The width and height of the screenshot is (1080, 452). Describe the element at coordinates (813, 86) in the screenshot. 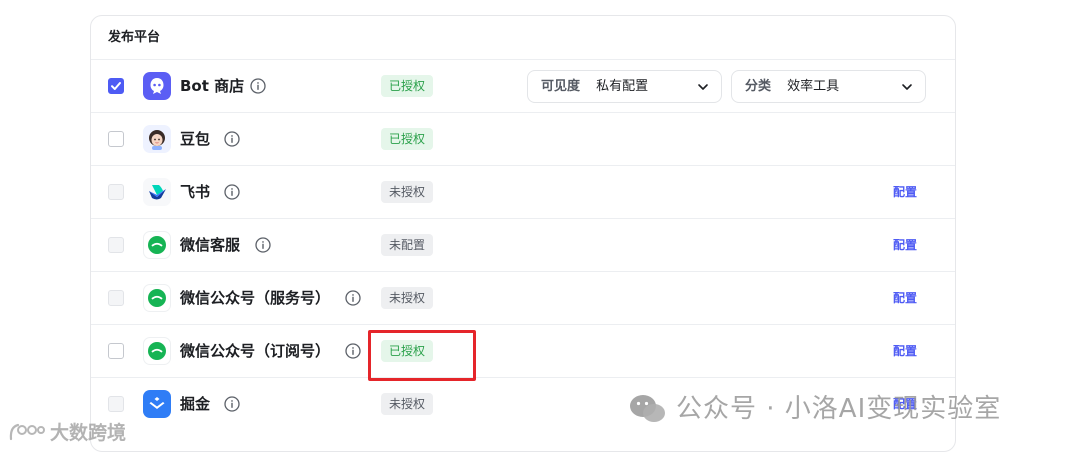

I see `category-value: 效率工具` at that location.